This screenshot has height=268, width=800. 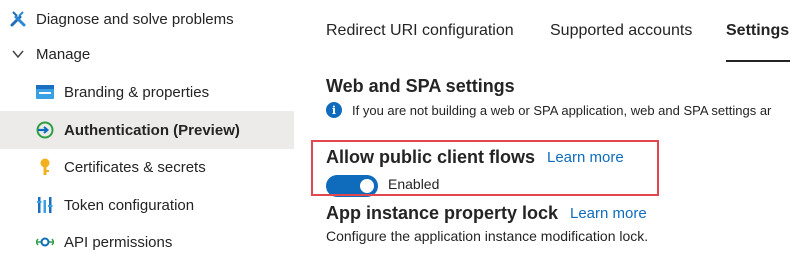 I want to click on branding-icon, so click(x=45, y=92).